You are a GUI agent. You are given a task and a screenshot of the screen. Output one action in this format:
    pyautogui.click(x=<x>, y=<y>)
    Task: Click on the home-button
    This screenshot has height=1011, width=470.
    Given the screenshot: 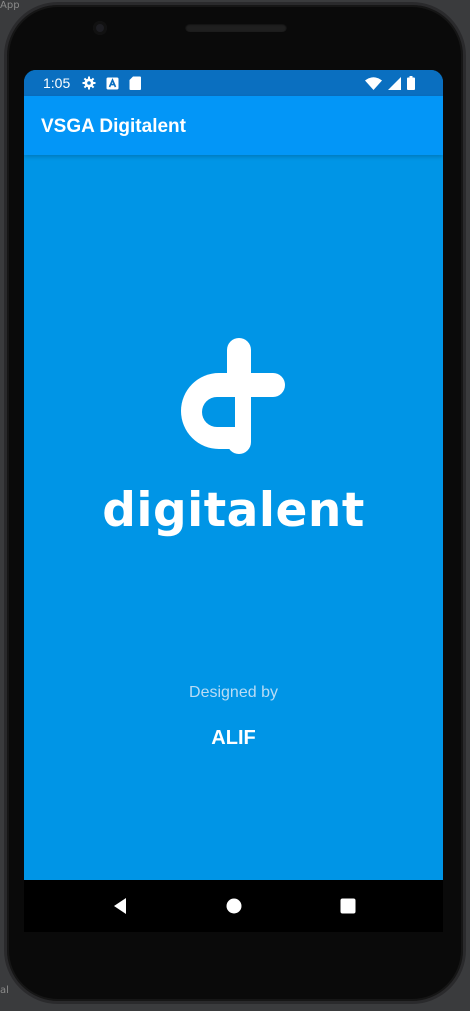 What is the action you would take?
    pyautogui.click(x=234, y=906)
    